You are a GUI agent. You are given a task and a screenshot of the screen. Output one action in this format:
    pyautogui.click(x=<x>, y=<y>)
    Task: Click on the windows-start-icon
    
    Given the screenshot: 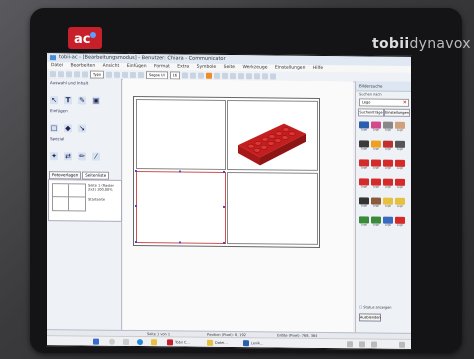 What is the action you would take?
    pyautogui.click(x=96, y=341)
    